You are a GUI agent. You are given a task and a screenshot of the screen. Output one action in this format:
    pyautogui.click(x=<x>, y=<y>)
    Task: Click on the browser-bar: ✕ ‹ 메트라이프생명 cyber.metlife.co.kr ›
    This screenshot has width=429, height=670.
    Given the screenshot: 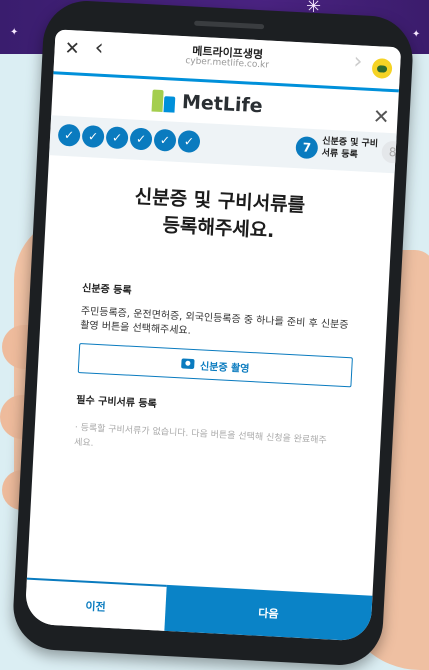 What is the action you would take?
    pyautogui.click(x=227, y=61)
    